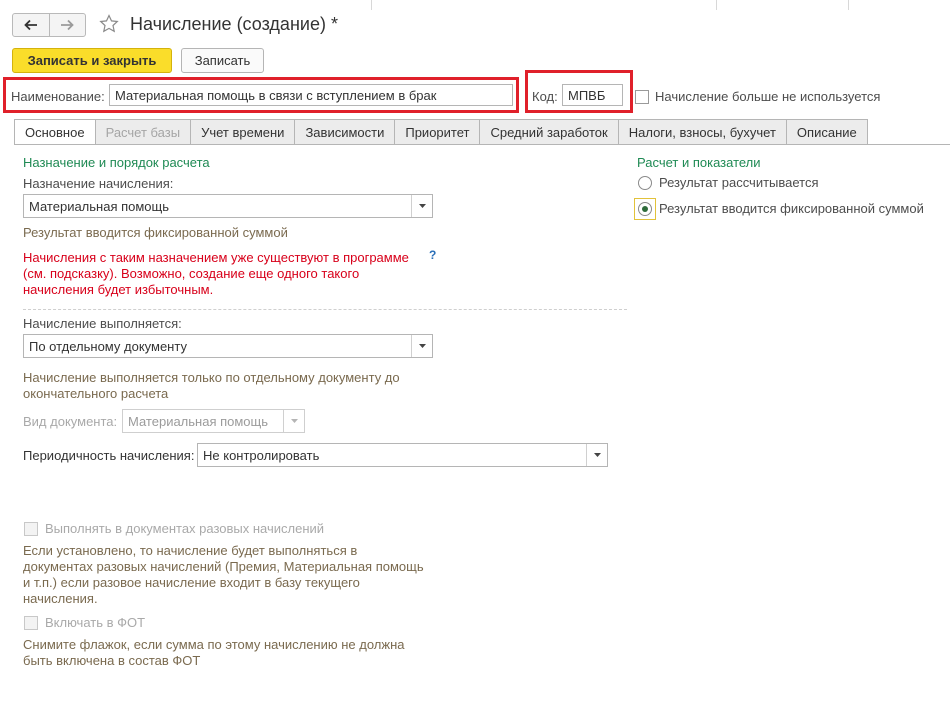  Describe the element at coordinates (645, 209) in the screenshot. I see `radio-fixed` at that location.